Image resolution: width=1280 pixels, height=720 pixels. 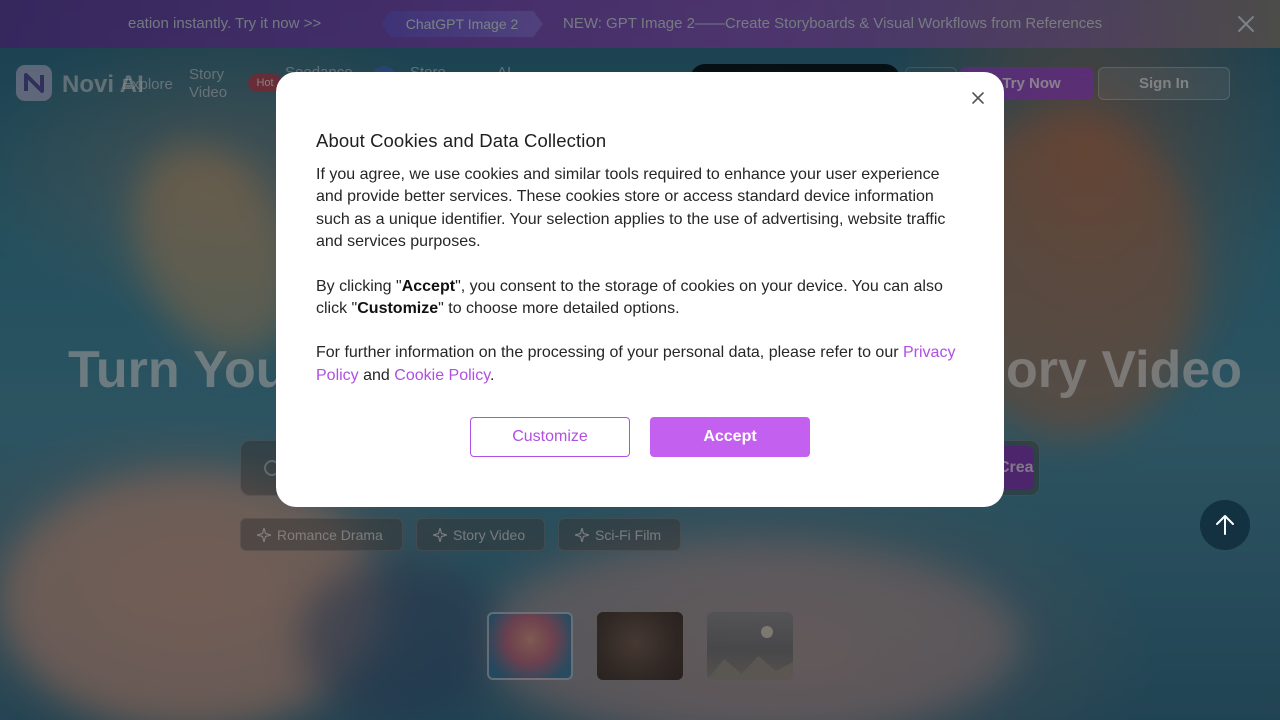 What do you see at coordinates (461, 140) in the screenshot?
I see `modal-title: About Cookies and Data Collection` at bounding box center [461, 140].